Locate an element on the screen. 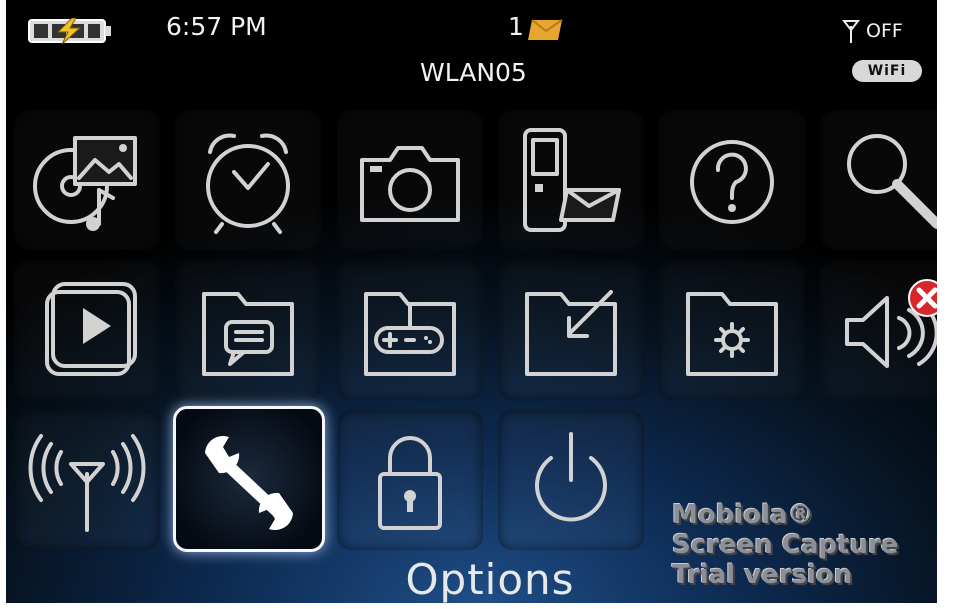 Image resolution: width=959 pixels, height=609 pixels. video-play-icon is located at coordinates (91, 329).